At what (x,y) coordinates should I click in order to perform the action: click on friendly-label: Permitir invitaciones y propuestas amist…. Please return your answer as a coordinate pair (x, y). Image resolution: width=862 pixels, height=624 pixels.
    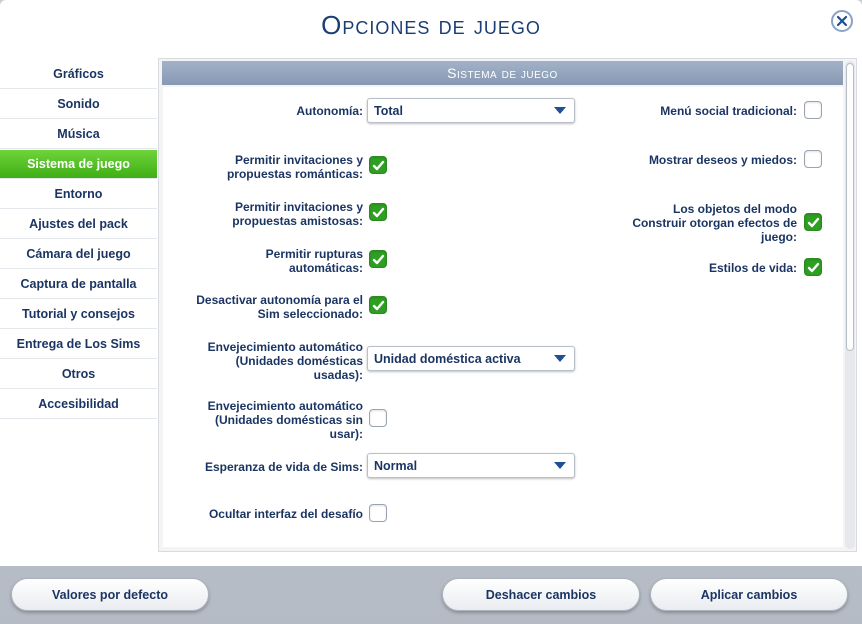
    Looking at the image, I should click on (263, 214).